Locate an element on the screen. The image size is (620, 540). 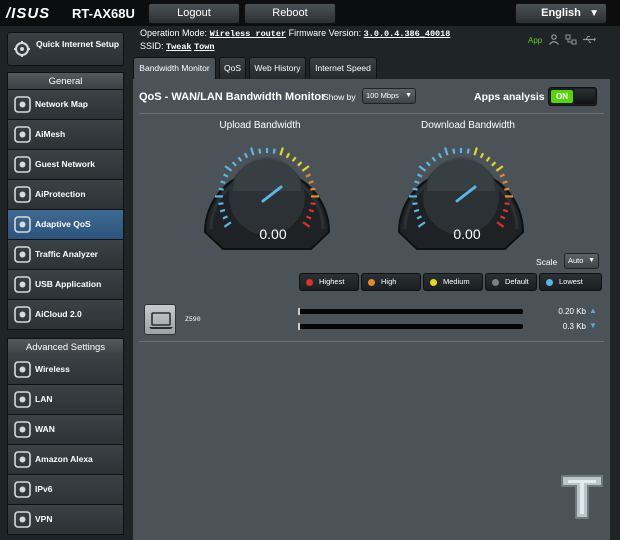
ssid-link-1: Tweak is located at coordinates (179, 47).